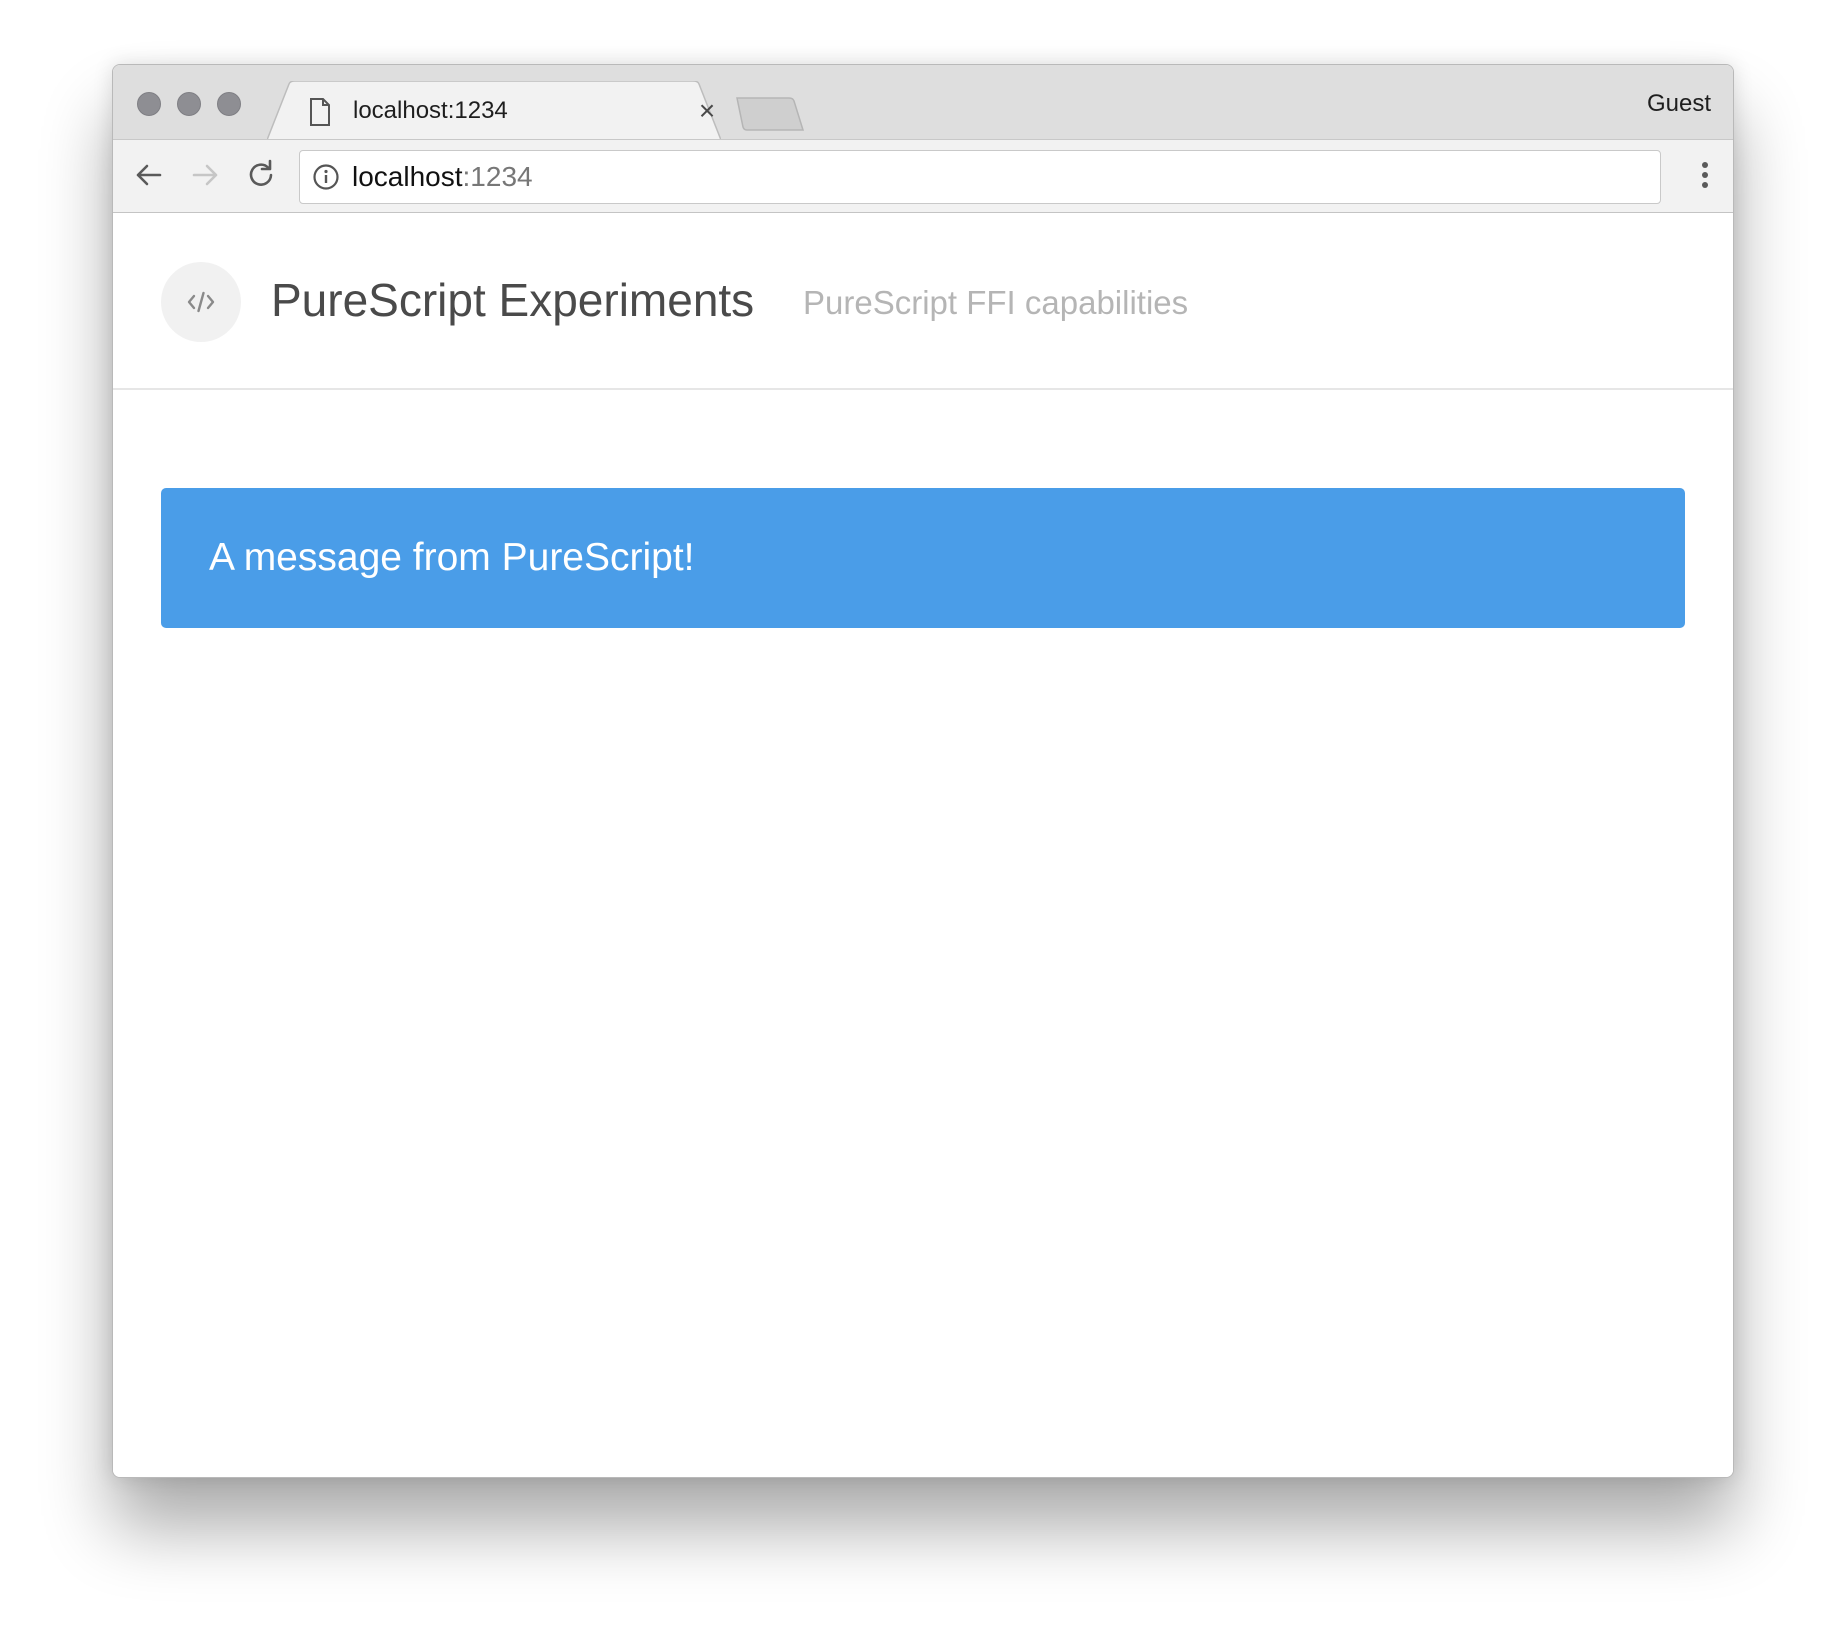 This screenshot has height=1632, width=1838. What do you see at coordinates (261, 175) in the screenshot?
I see `reload-icon` at bounding box center [261, 175].